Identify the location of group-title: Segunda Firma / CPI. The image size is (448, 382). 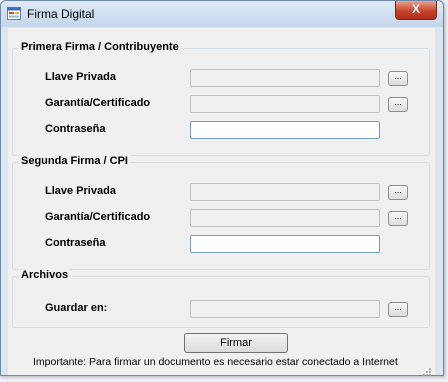
(74, 161).